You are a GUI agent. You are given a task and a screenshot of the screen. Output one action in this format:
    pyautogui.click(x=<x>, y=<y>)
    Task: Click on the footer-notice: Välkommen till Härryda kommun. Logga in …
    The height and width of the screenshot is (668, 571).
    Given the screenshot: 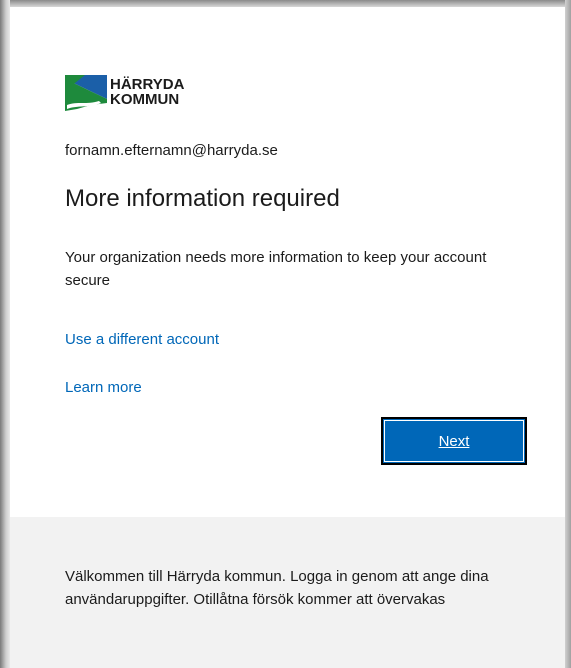 What is the action you would take?
    pyautogui.click(x=277, y=588)
    